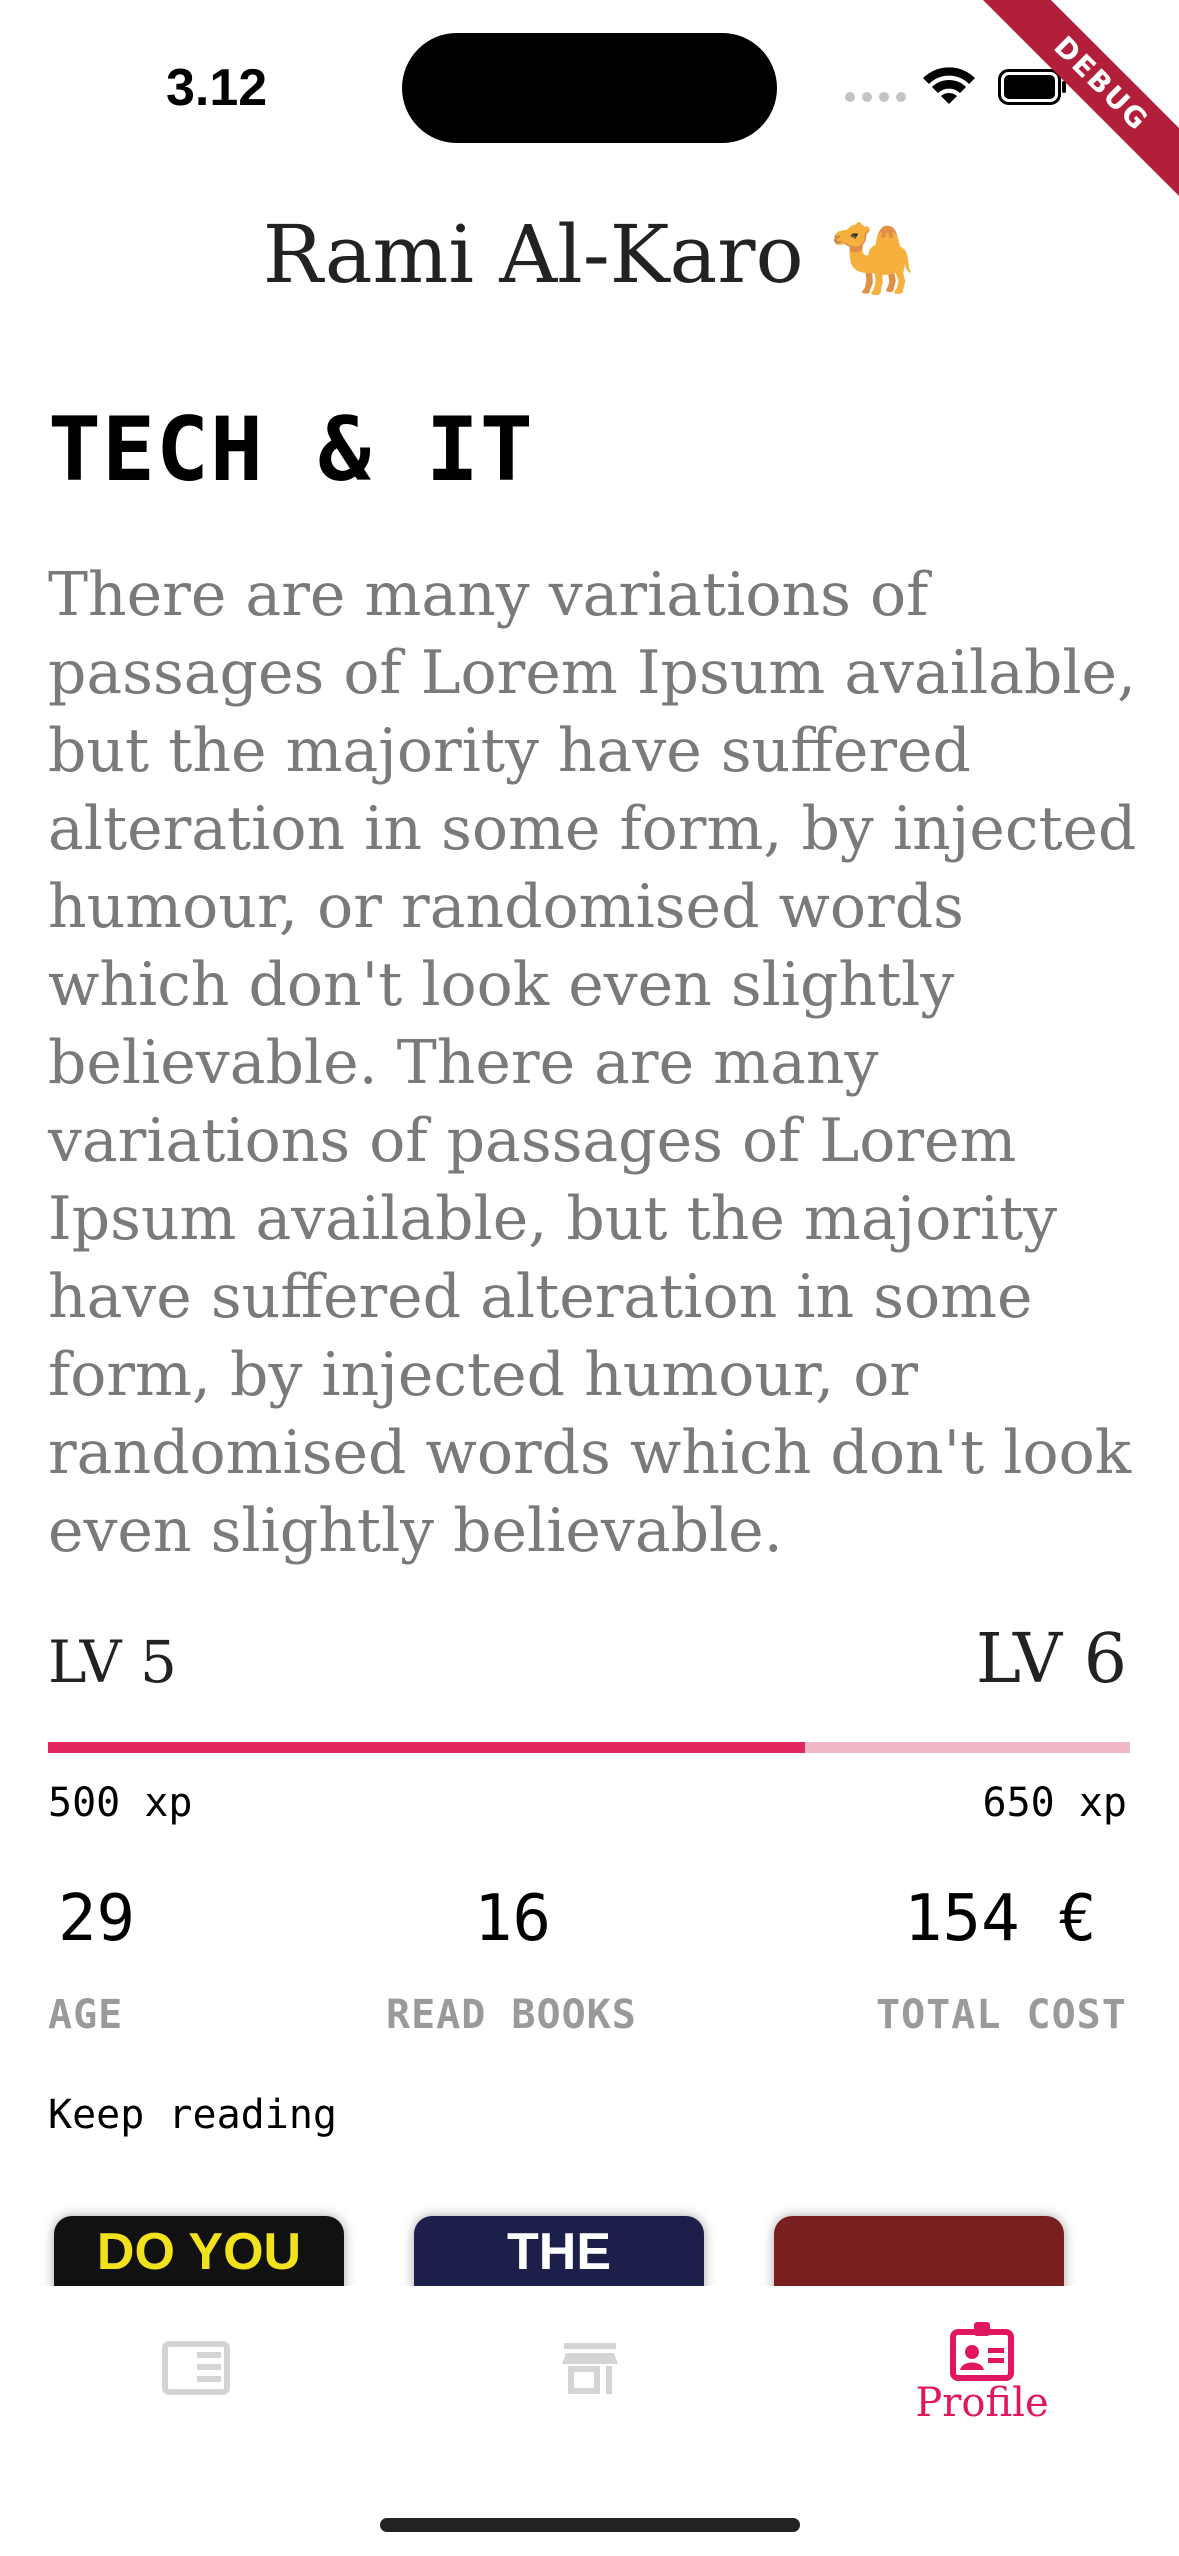 This screenshot has height=2556, width=1179. I want to click on current-xp: 500 xp, so click(120, 1803).